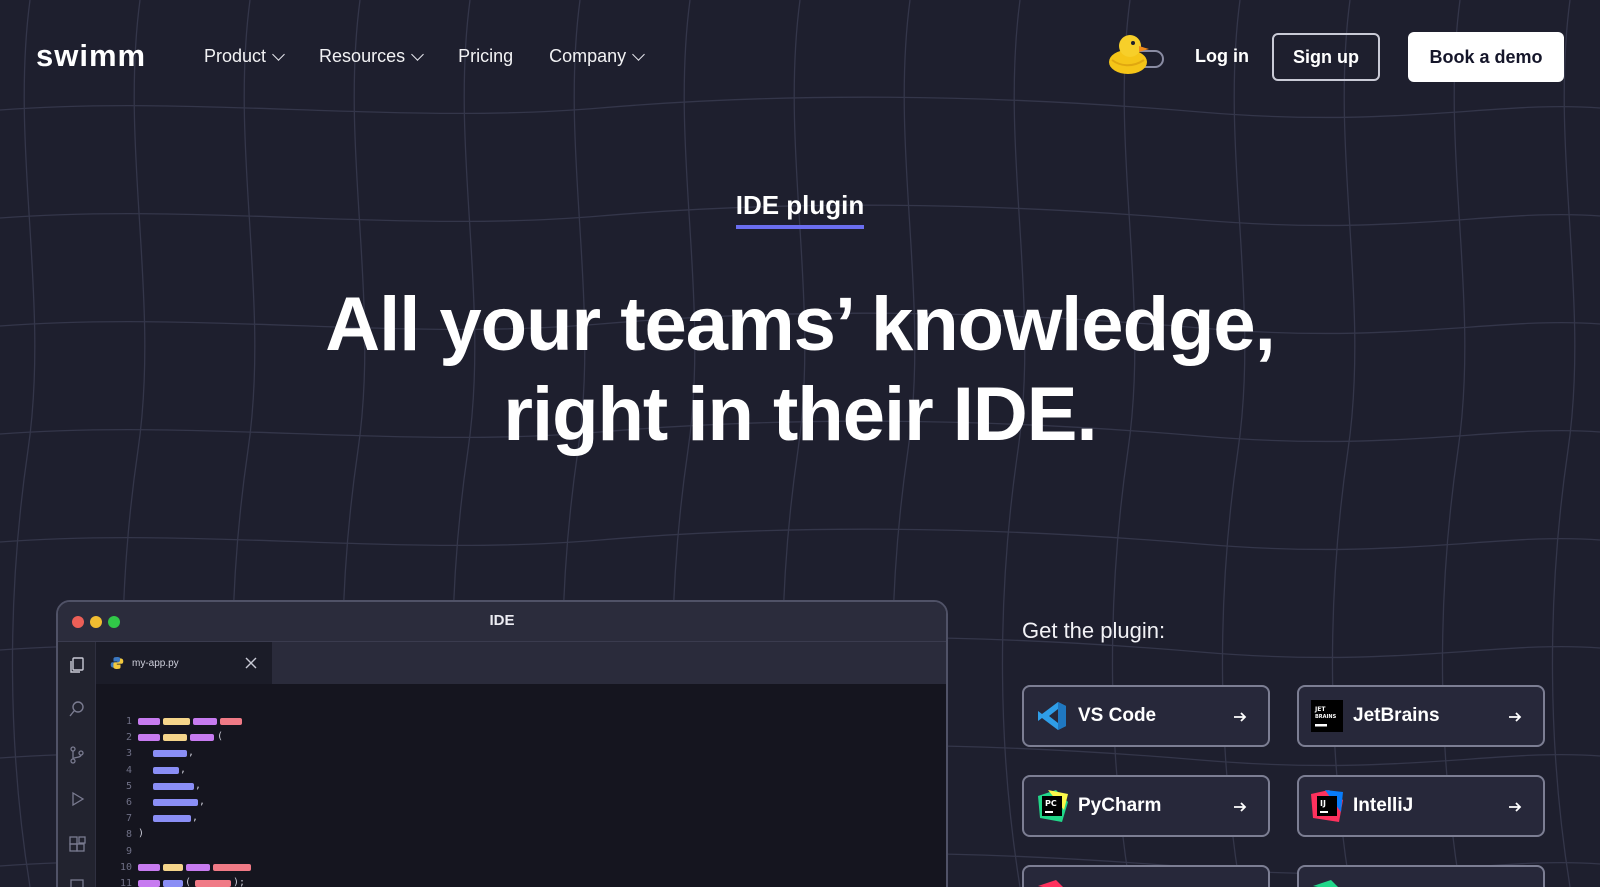 The height and width of the screenshot is (887, 1600). I want to click on pycharm-plugin-card: PC PyCharm, so click(1146, 806).